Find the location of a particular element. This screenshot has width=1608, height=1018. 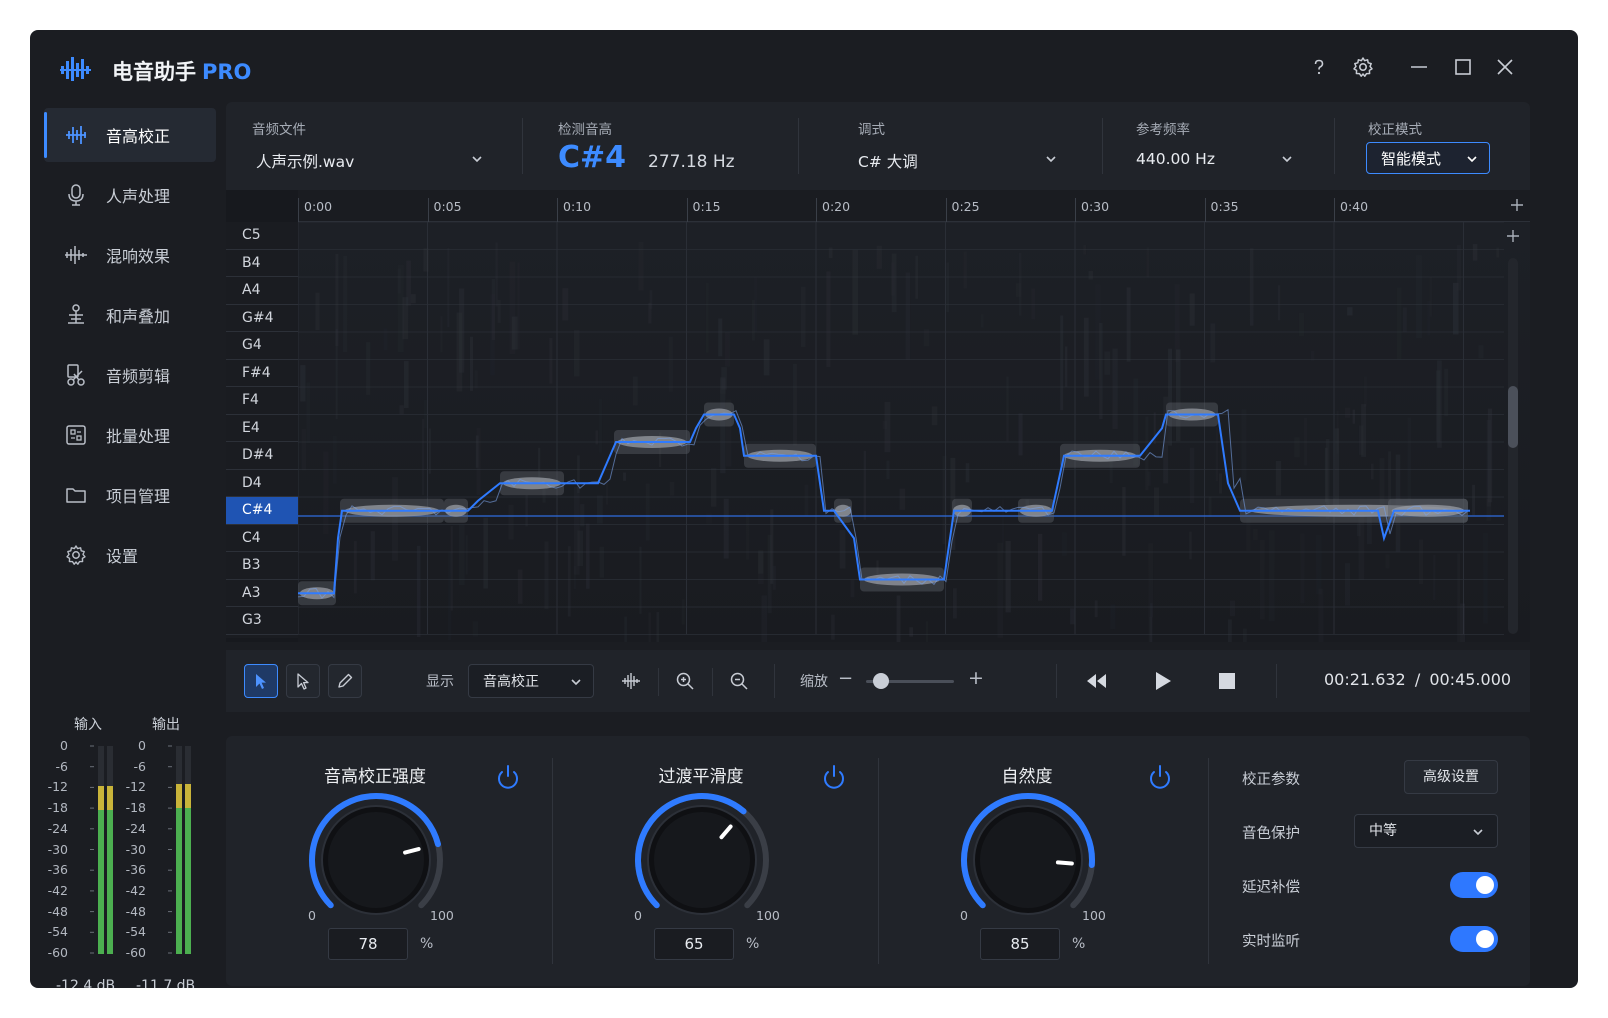

minimize-button is located at coordinates (1419, 67).